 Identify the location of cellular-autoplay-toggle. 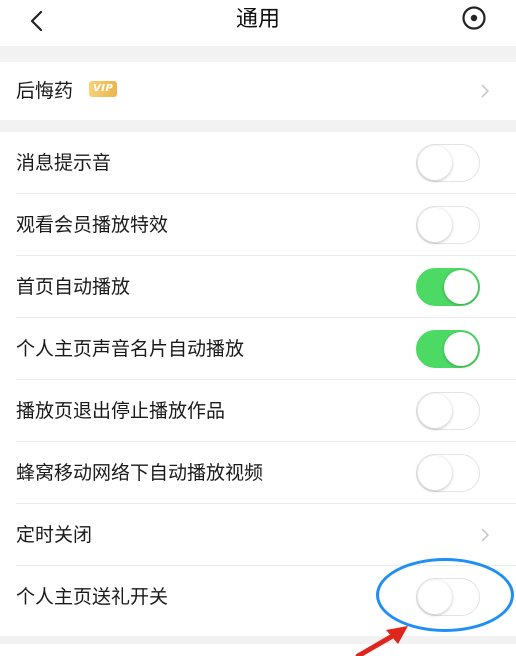
(448, 473).